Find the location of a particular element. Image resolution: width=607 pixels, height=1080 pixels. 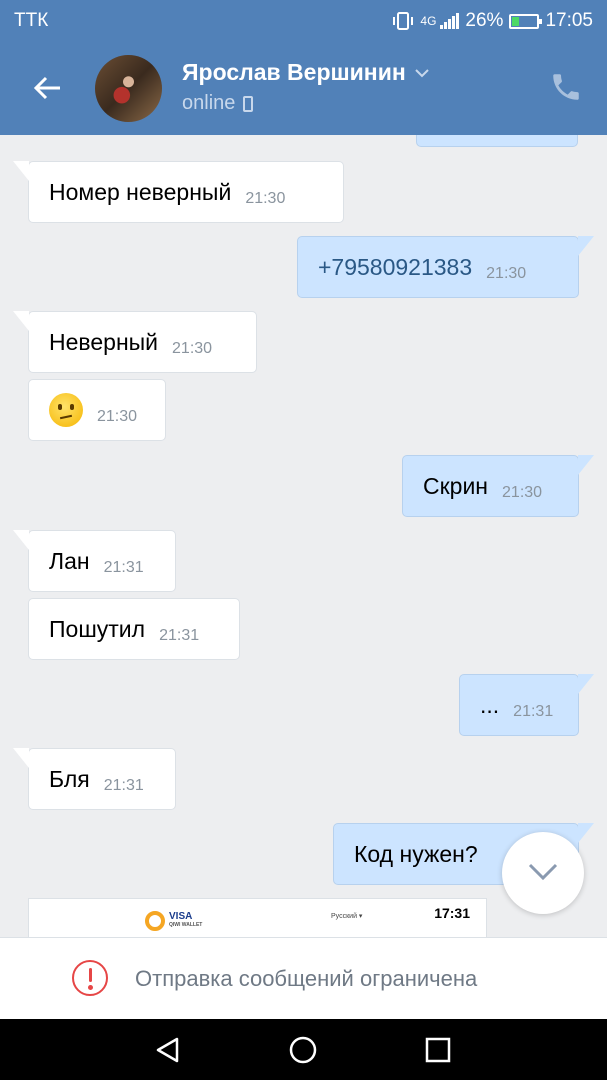

message-bubble-in: Номер неверный 21:30 is located at coordinates (178, 192).